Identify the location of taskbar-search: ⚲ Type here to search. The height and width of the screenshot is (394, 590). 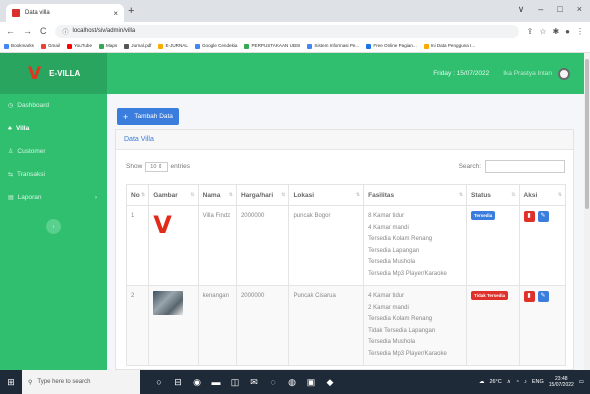
(81, 382).